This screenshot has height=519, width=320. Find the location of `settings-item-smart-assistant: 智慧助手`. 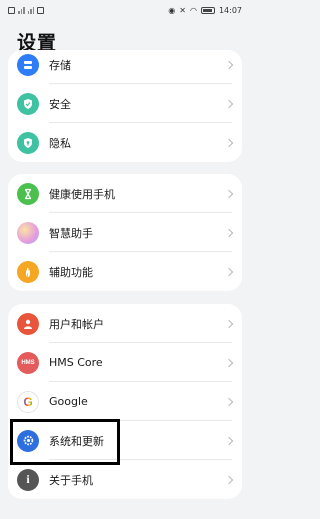

settings-item-smart-assistant: 智慧助手 is located at coordinates (125, 232).